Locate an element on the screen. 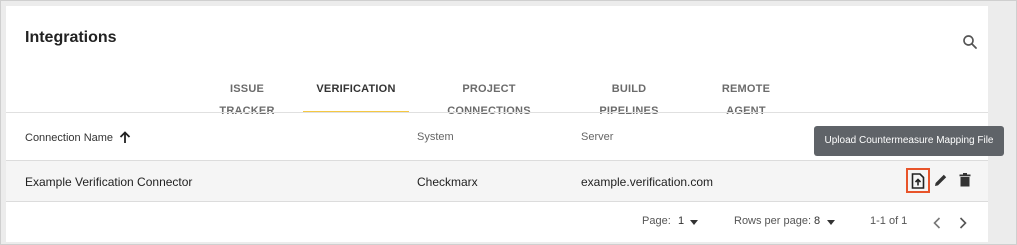  tab-verification: VERIFICATION is located at coordinates (356, 95).